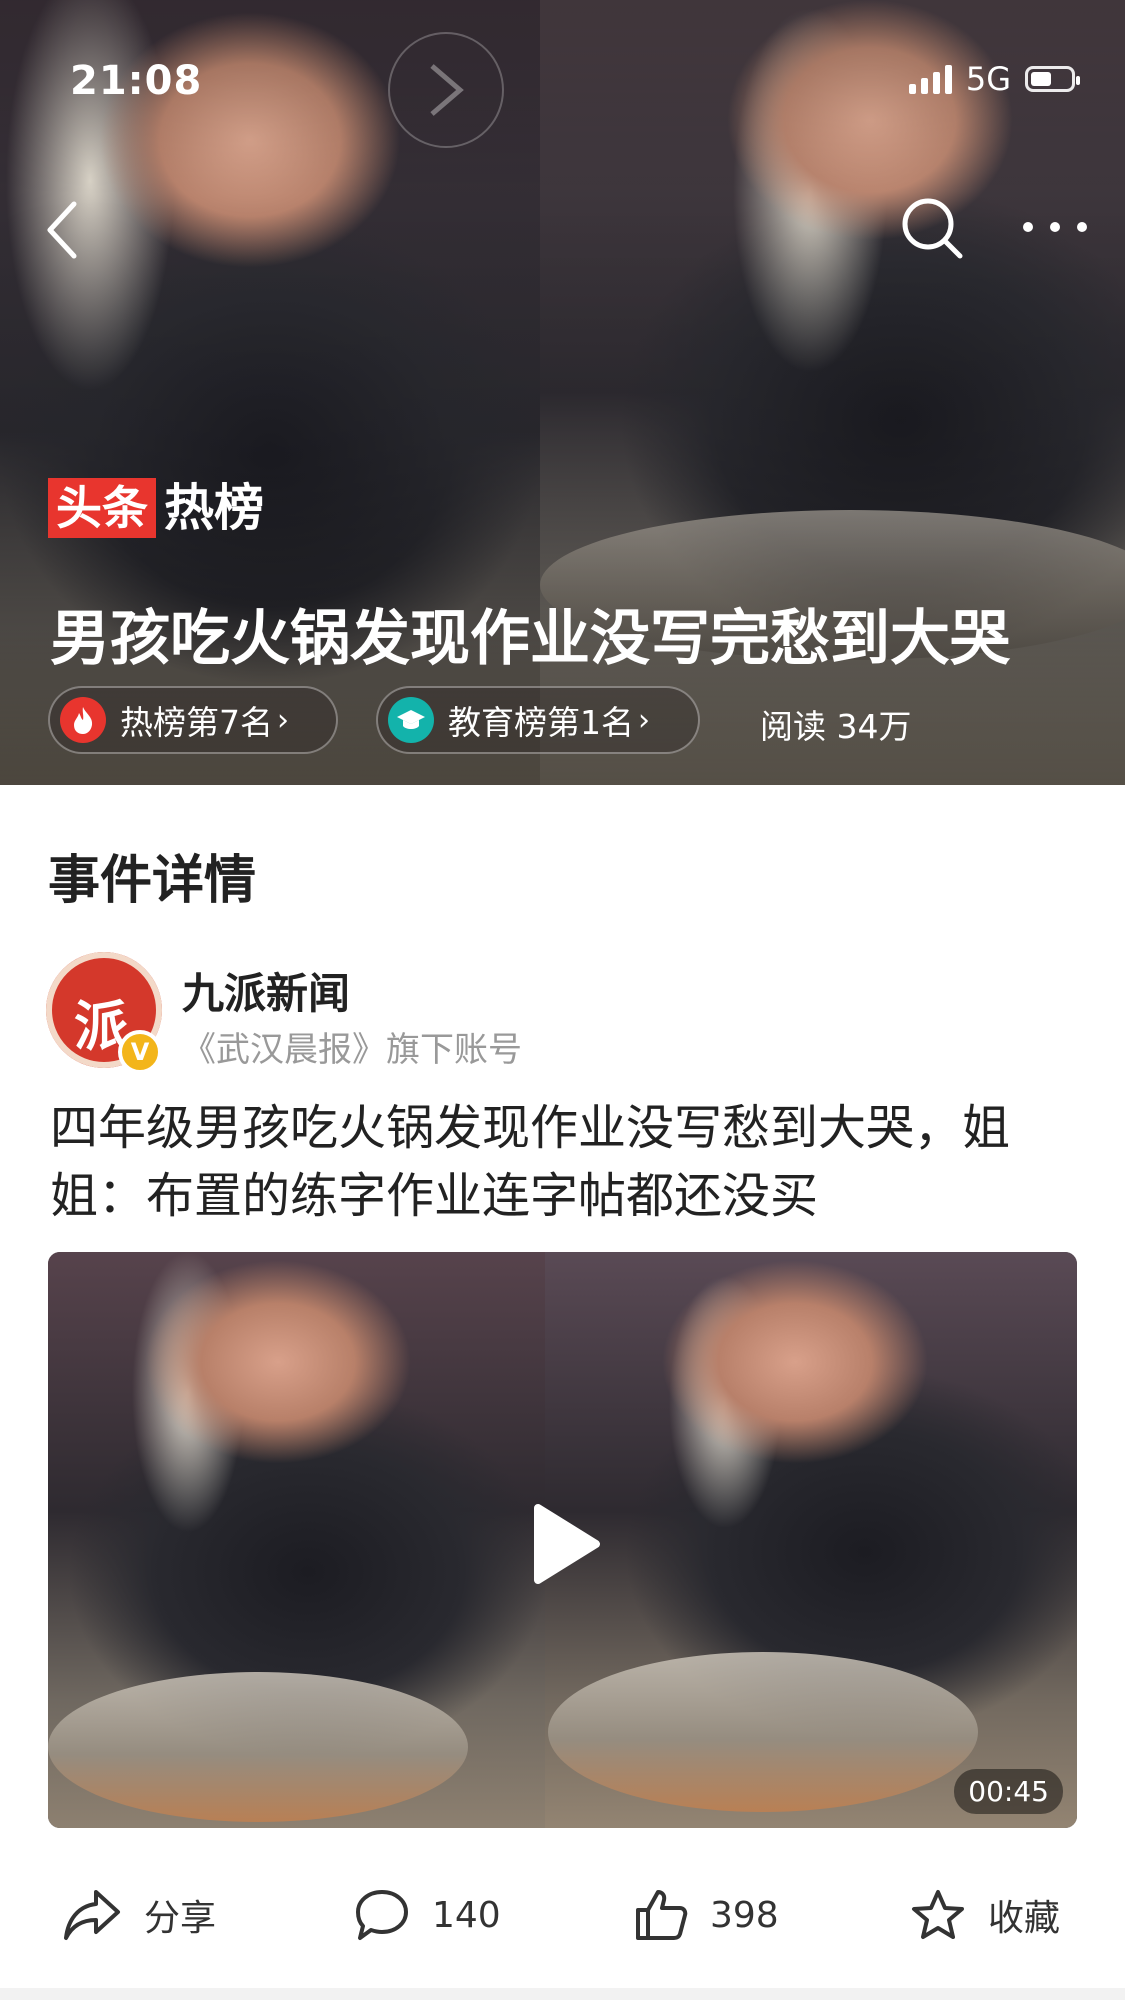 The height and width of the screenshot is (2000, 1125). I want to click on video-duration: 00:45, so click(1008, 1791).